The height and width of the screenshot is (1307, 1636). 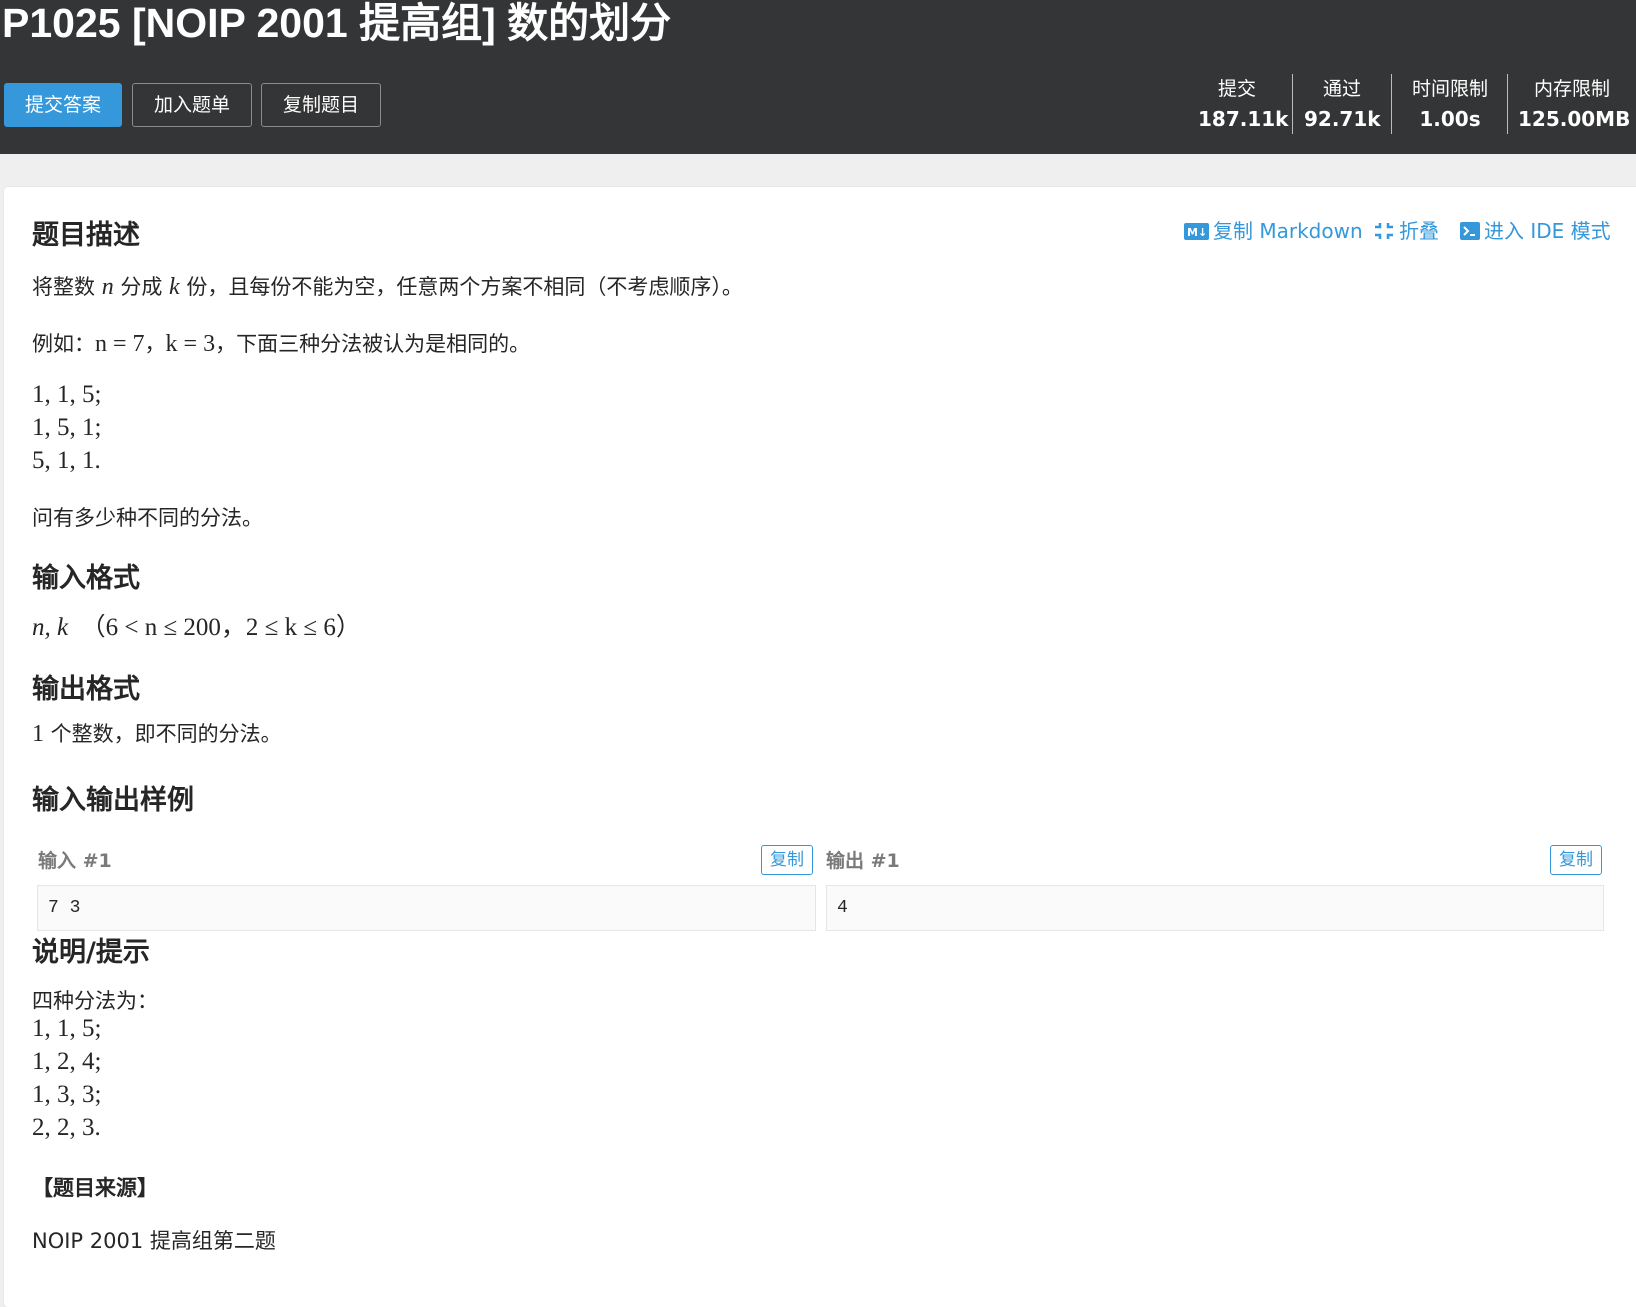 I want to click on stat-value: 187.11k, so click(x=1243, y=119).